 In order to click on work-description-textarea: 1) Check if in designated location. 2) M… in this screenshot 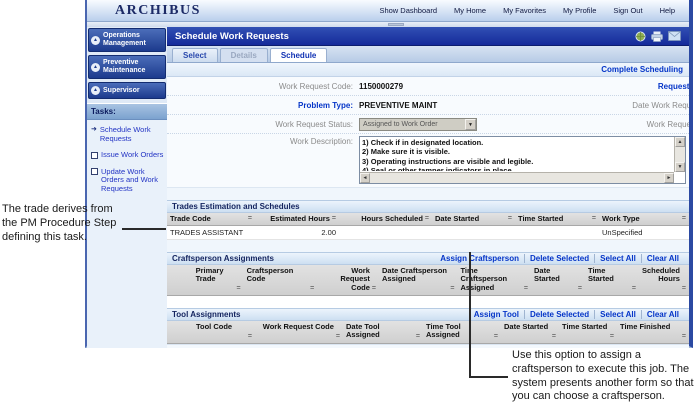, I will do `click(522, 160)`.